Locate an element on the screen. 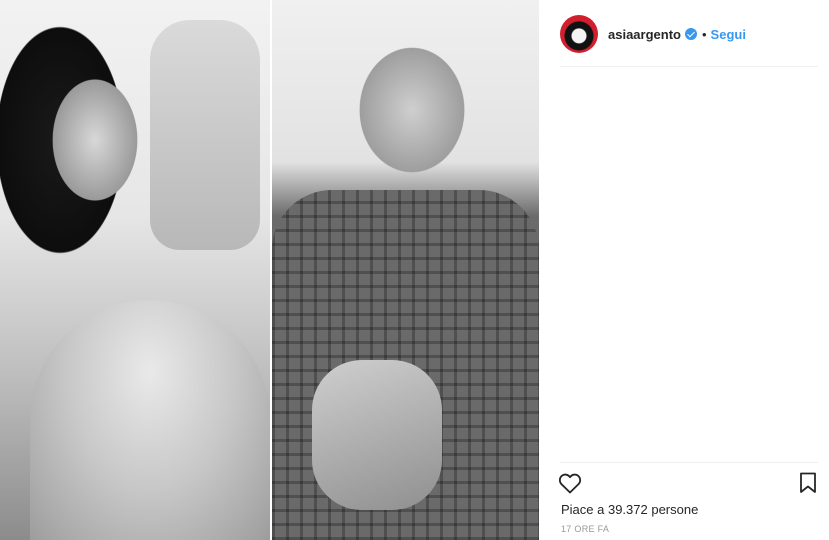 This screenshot has width=829, height=540. actions-divider is located at coordinates (689, 462).